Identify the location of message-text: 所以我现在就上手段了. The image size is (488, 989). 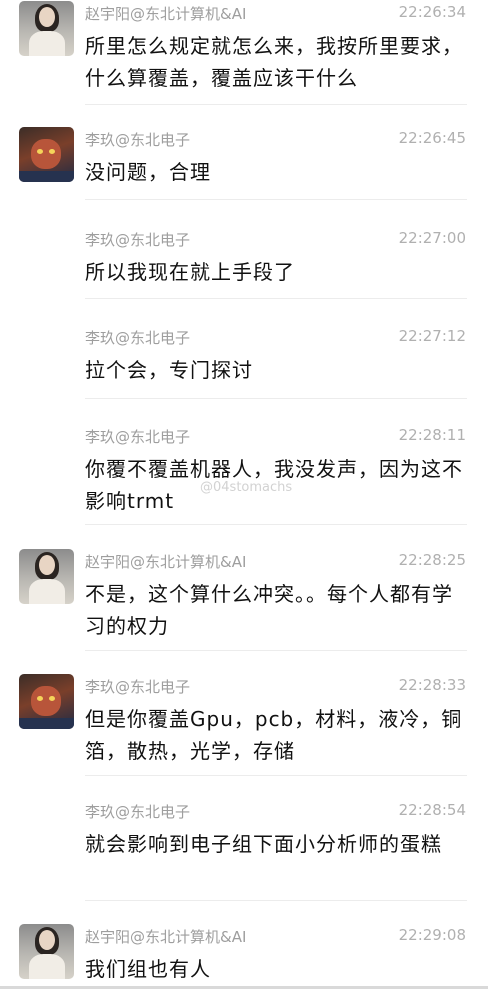
(190, 272).